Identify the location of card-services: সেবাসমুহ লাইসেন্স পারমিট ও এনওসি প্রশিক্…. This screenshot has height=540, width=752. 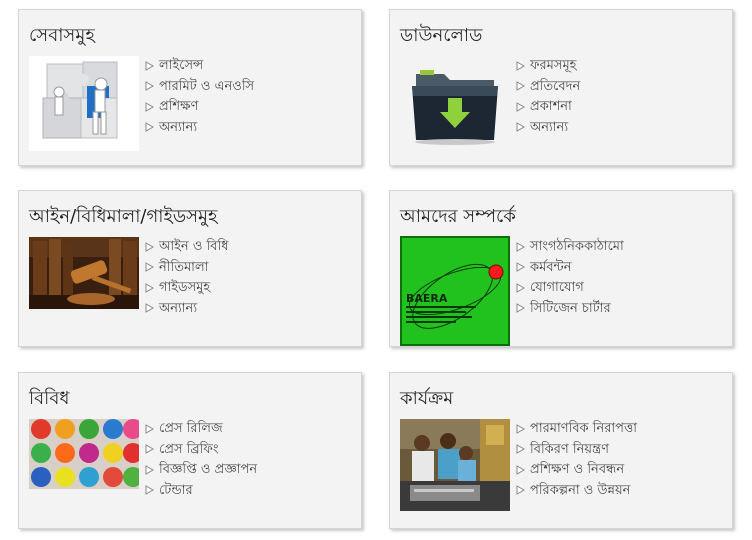
(190, 87).